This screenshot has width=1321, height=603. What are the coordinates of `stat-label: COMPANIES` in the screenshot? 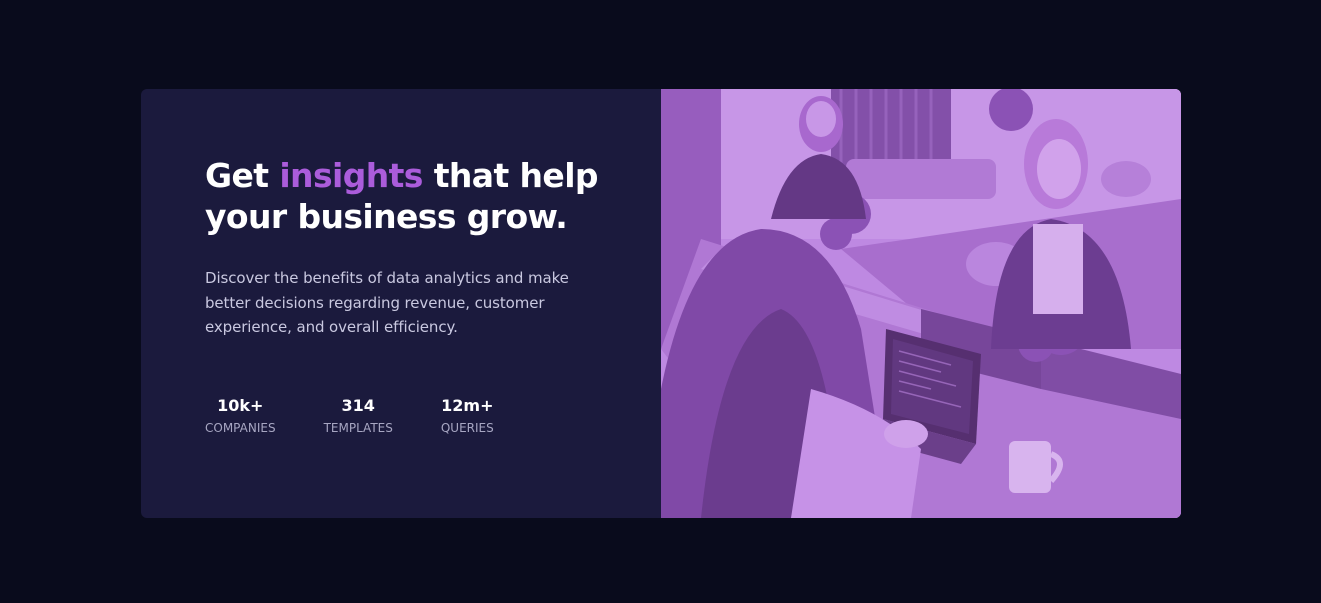 It's located at (240, 428).